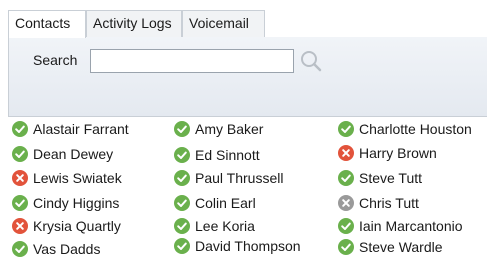 The width and height of the screenshot is (487, 268). What do you see at coordinates (391, 178) in the screenshot?
I see `contact-name: Steve Tutt` at bounding box center [391, 178].